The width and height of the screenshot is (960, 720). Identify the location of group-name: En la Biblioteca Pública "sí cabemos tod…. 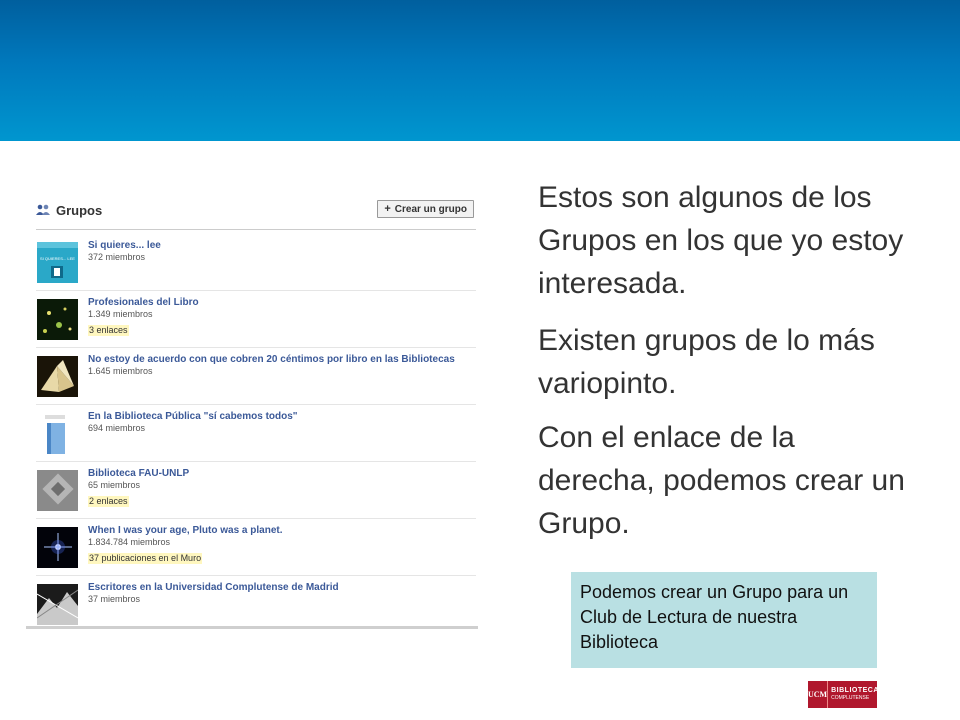
(280, 417).